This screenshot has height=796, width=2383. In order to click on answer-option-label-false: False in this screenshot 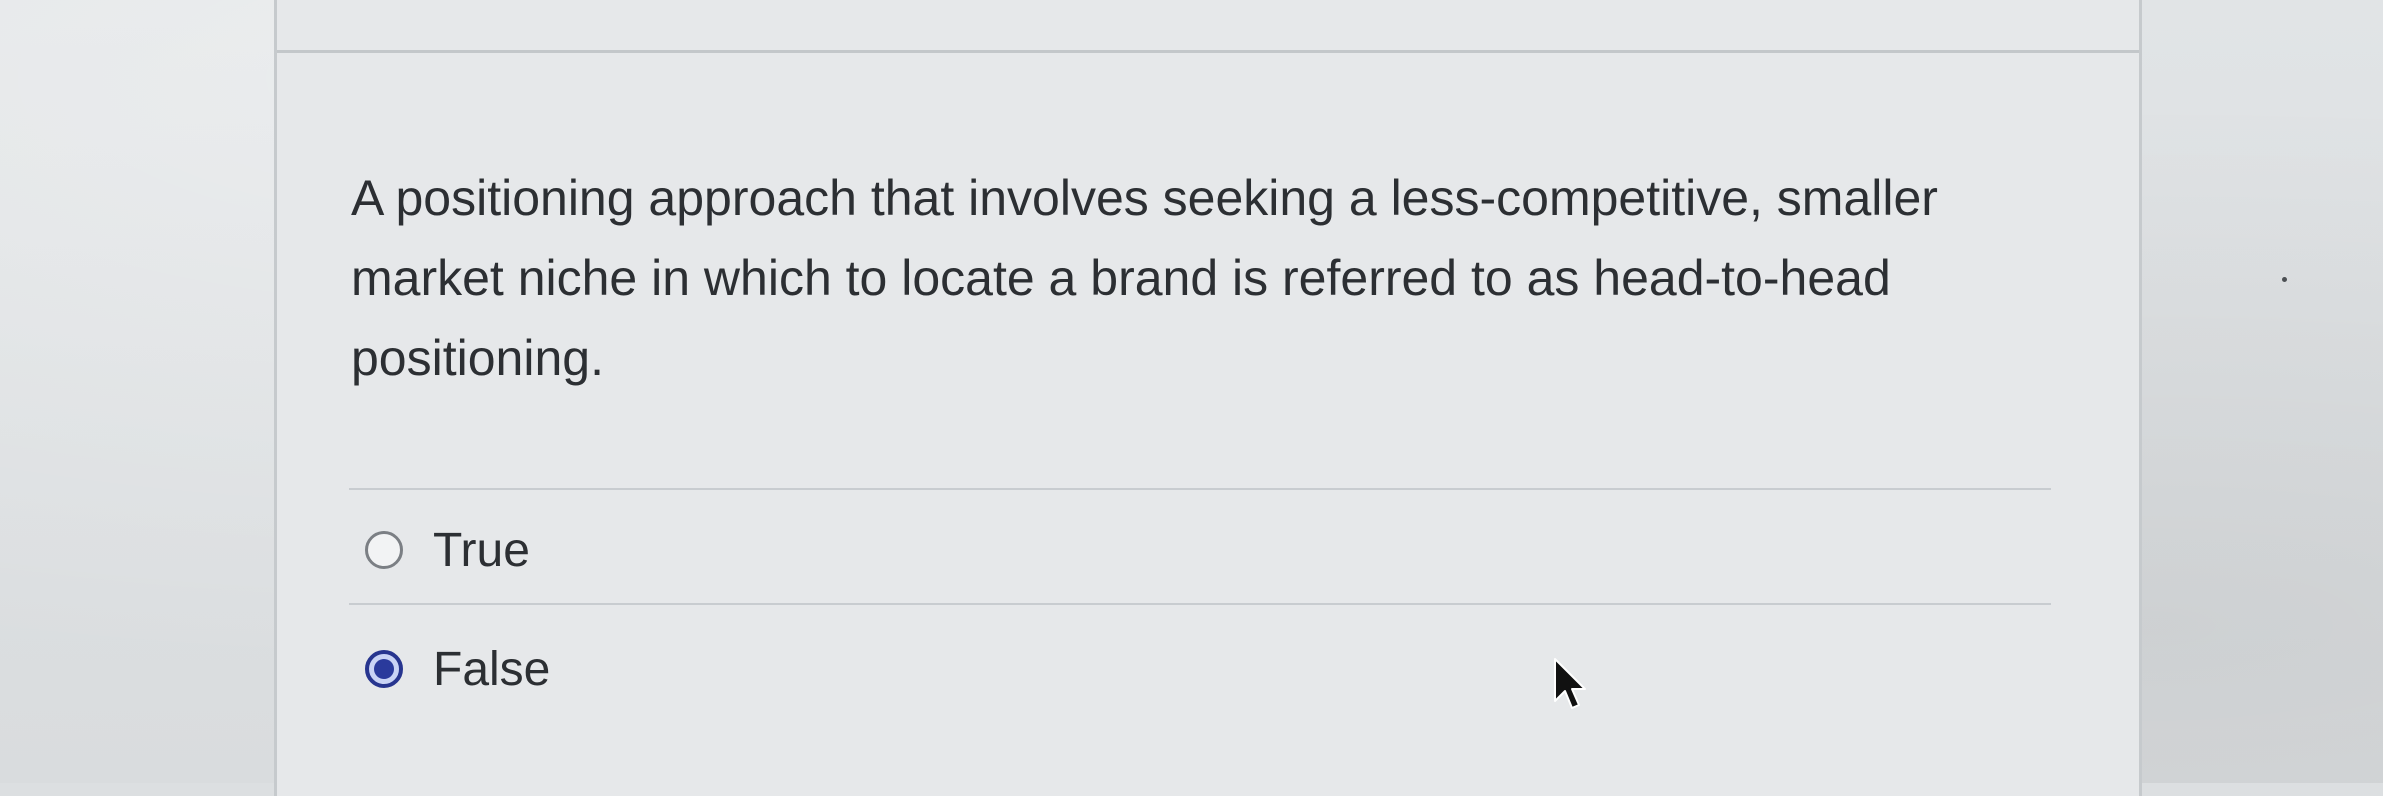, I will do `click(492, 669)`.